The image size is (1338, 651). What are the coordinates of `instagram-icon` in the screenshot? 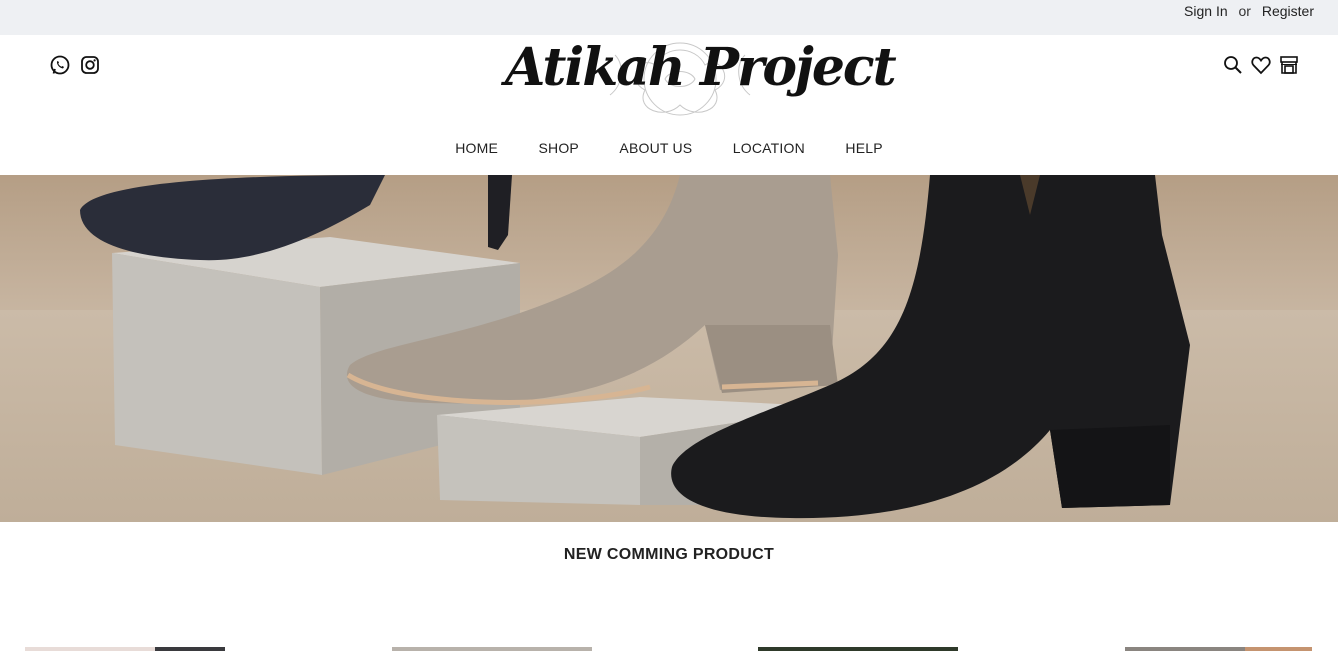 It's located at (90, 65).